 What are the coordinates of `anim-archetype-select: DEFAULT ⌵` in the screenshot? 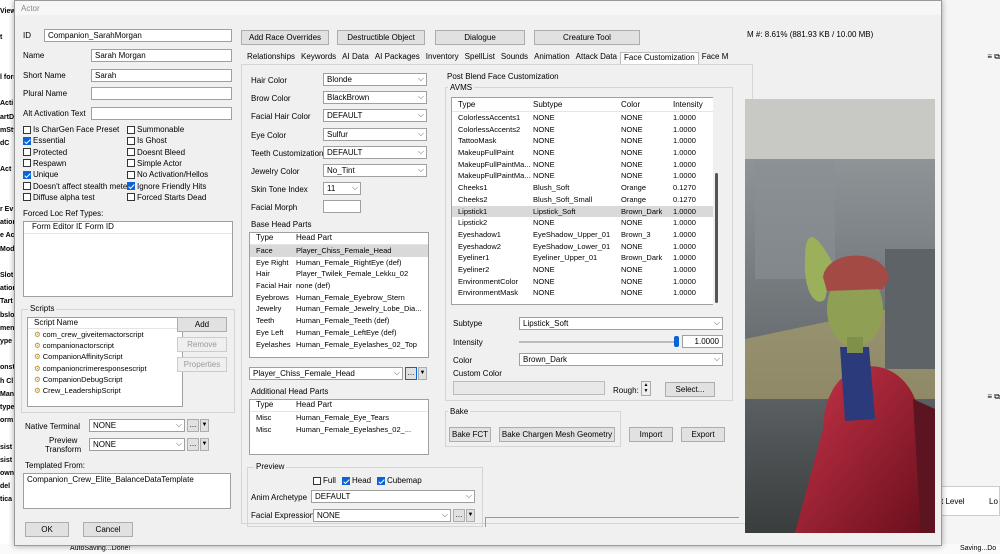 It's located at (393, 496).